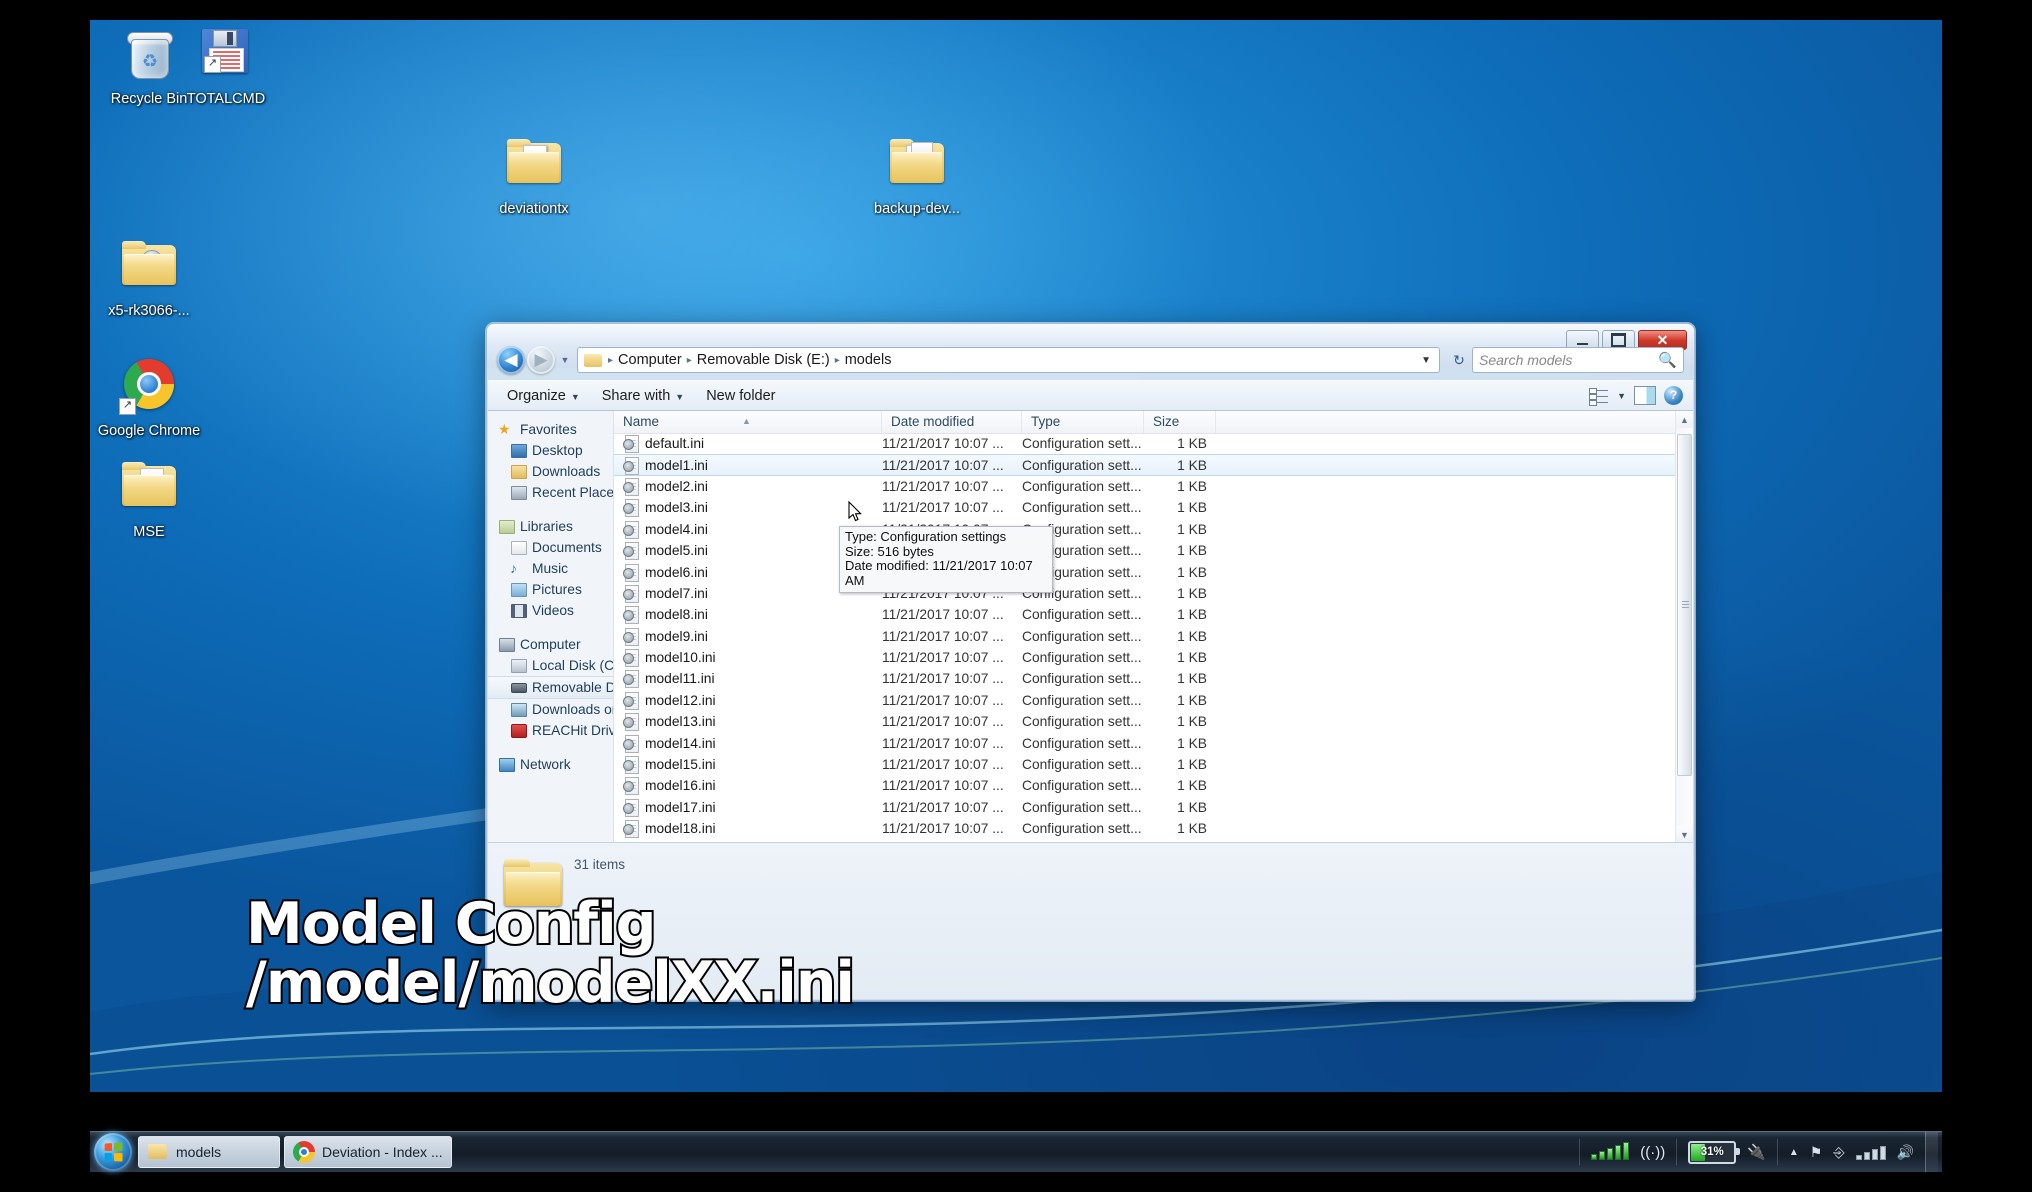 The image size is (2032, 1192). I want to click on sidebar-item-music: ♪ Music, so click(550, 568).